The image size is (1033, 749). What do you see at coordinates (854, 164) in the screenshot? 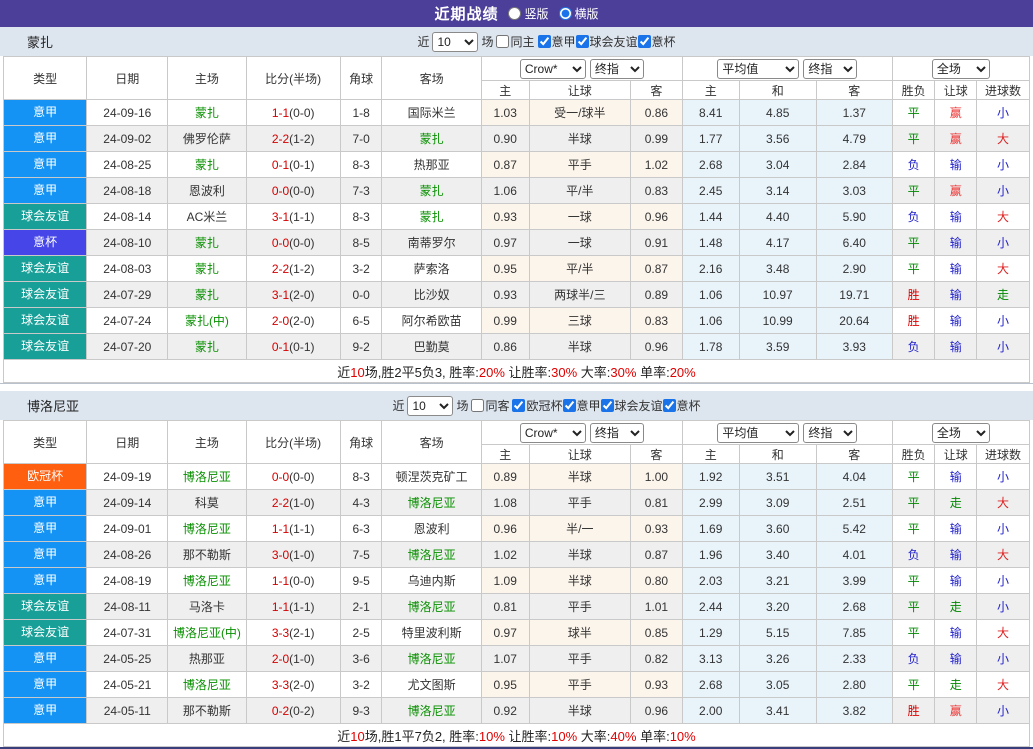
I see `avg-away: 2.84` at bounding box center [854, 164].